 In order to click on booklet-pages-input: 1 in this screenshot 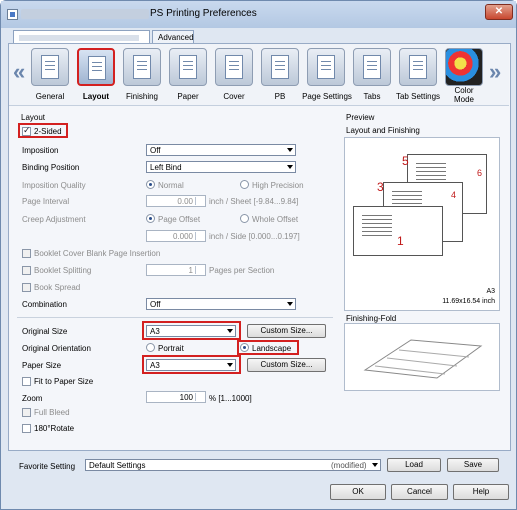, I will do `click(176, 270)`.